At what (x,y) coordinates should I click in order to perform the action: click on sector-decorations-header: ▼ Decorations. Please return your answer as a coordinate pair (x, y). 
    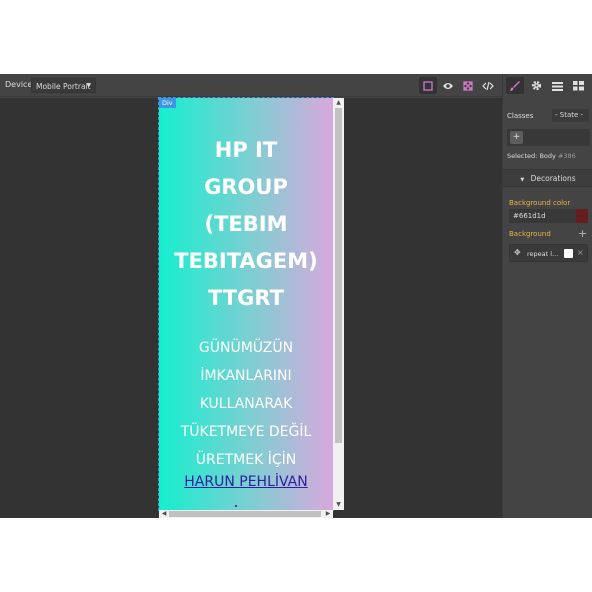
    Looking at the image, I should click on (547, 178).